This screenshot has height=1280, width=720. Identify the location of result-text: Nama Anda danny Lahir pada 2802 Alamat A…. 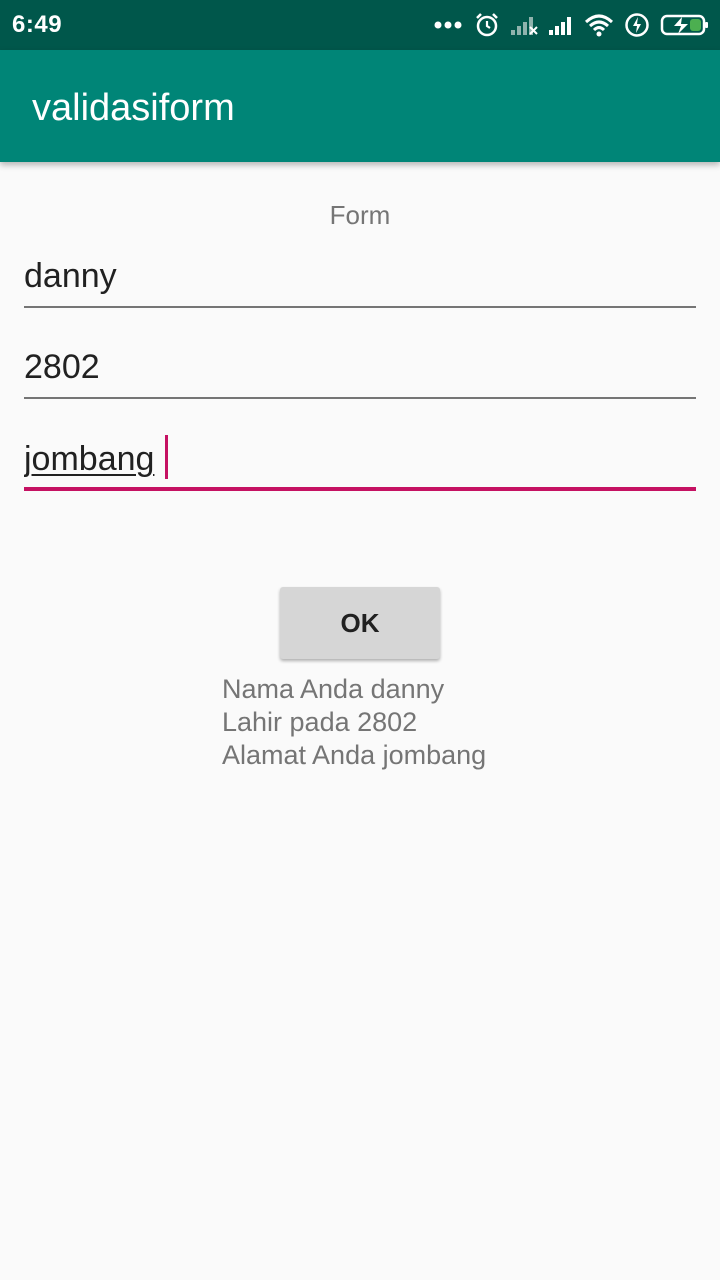
(354, 722).